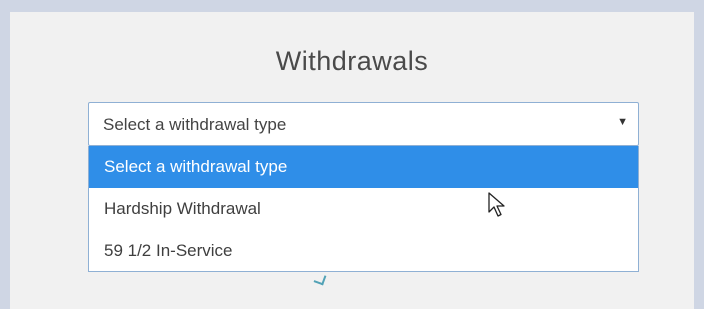 The image size is (704, 309). I want to click on select-current-value: Select a withdrawal type, so click(195, 124).